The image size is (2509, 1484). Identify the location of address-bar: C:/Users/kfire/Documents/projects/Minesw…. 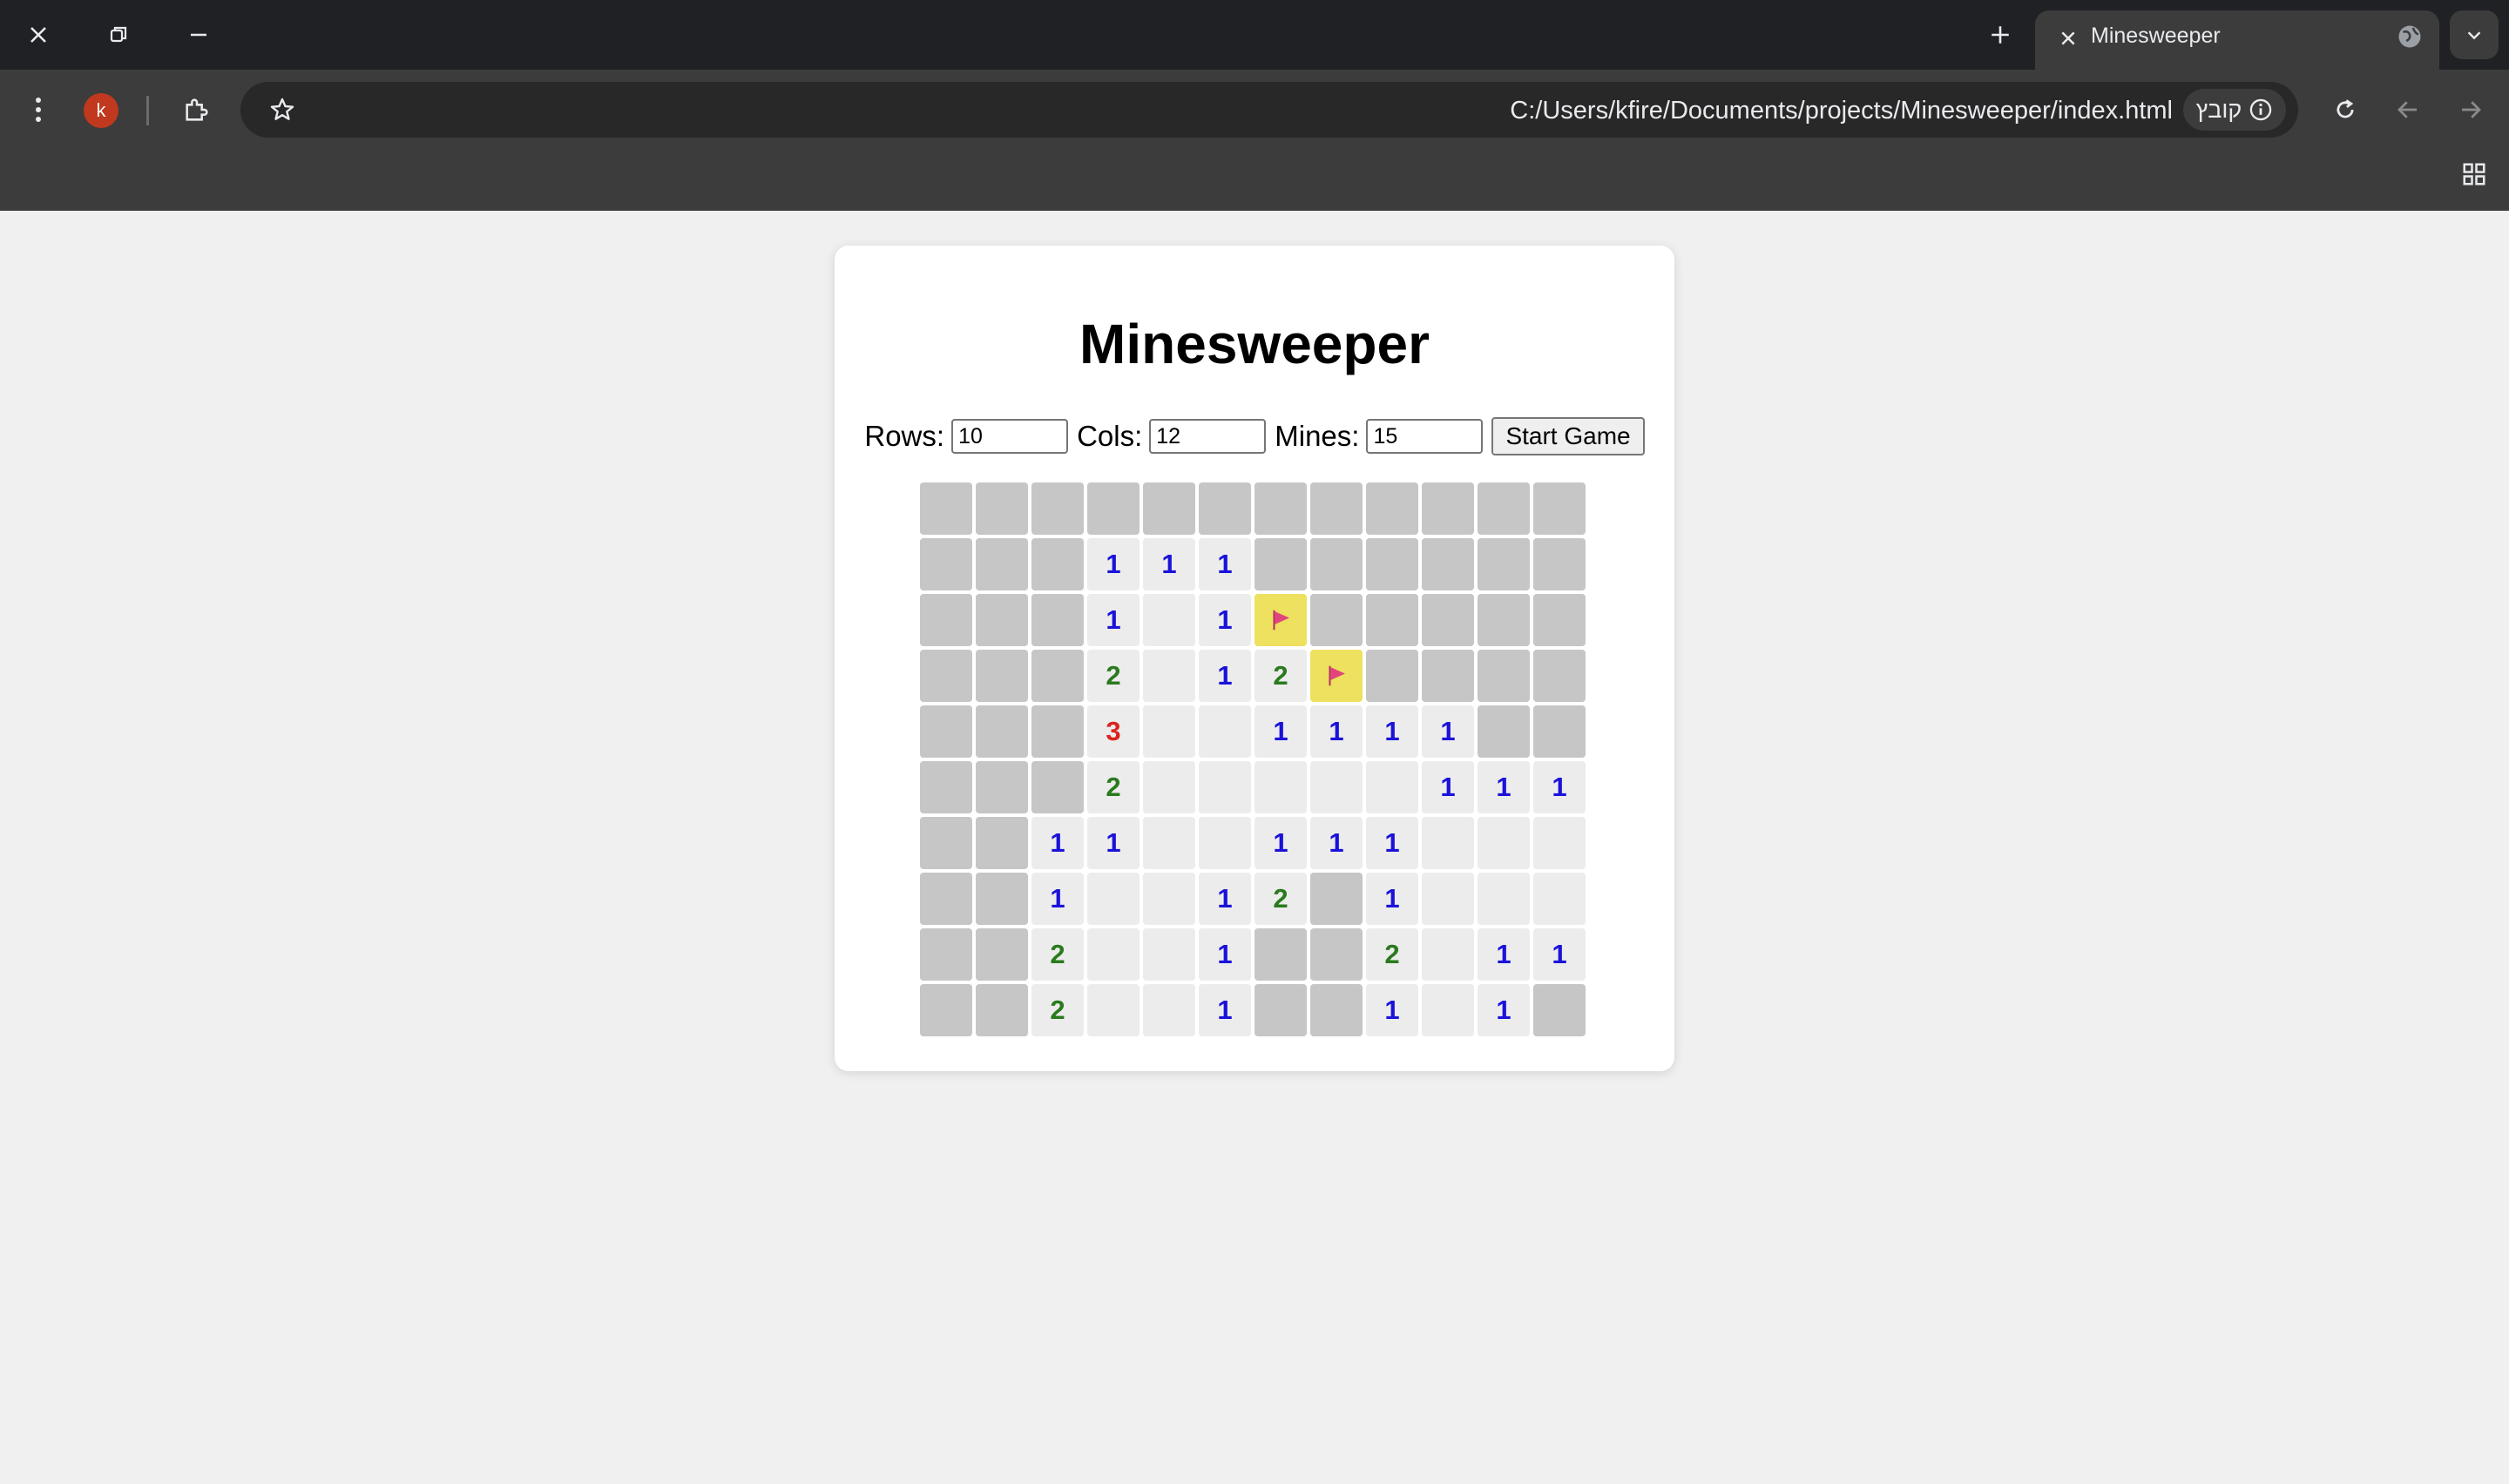
(1269, 110).